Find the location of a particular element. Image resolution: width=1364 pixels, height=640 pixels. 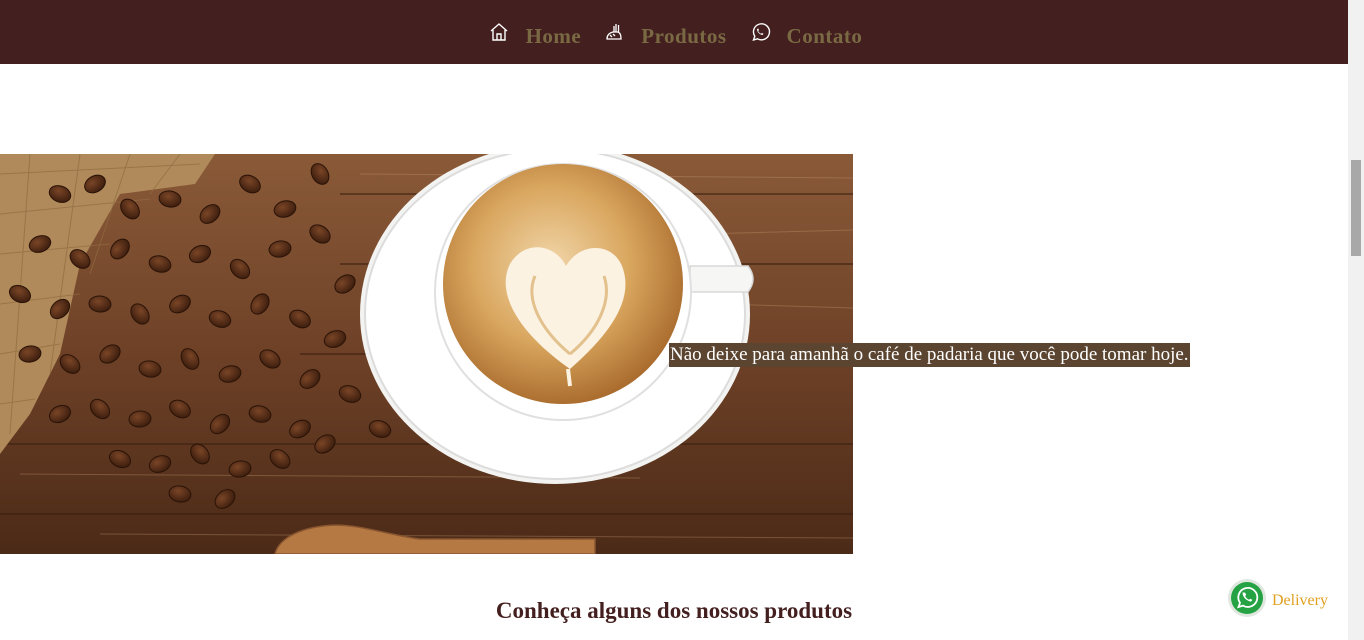

nav-contato-label: Contato is located at coordinates (824, 35).